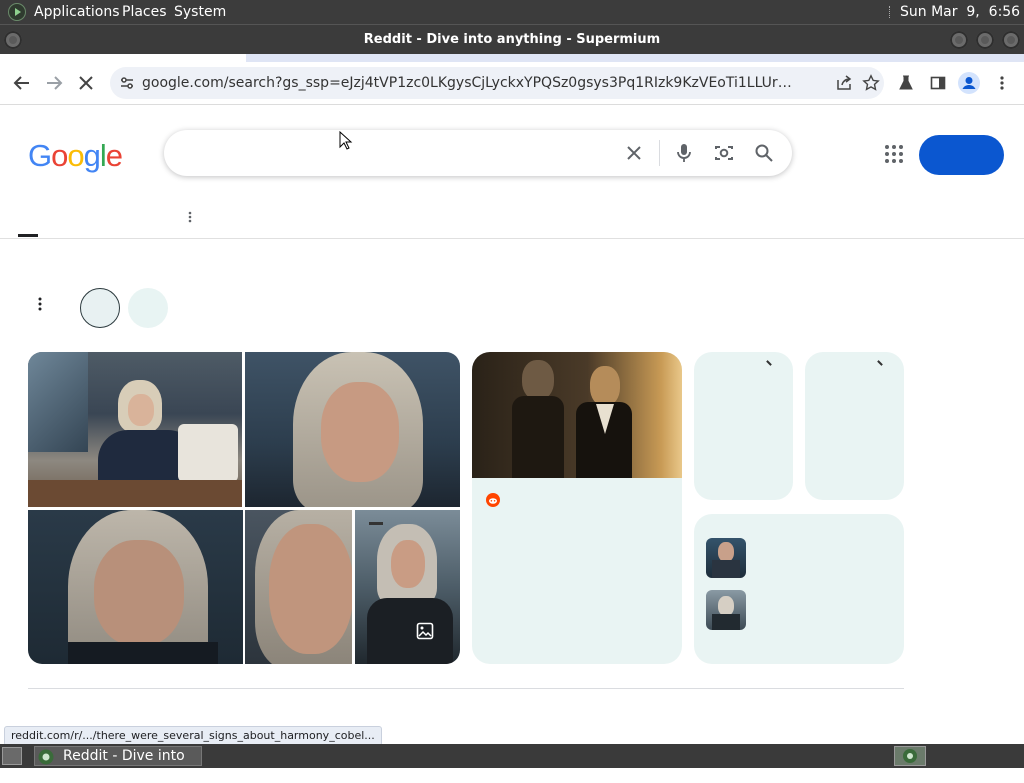  Describe the element at coordinates (726, 606) in the screenshot. I see `hair-shape` at that location.